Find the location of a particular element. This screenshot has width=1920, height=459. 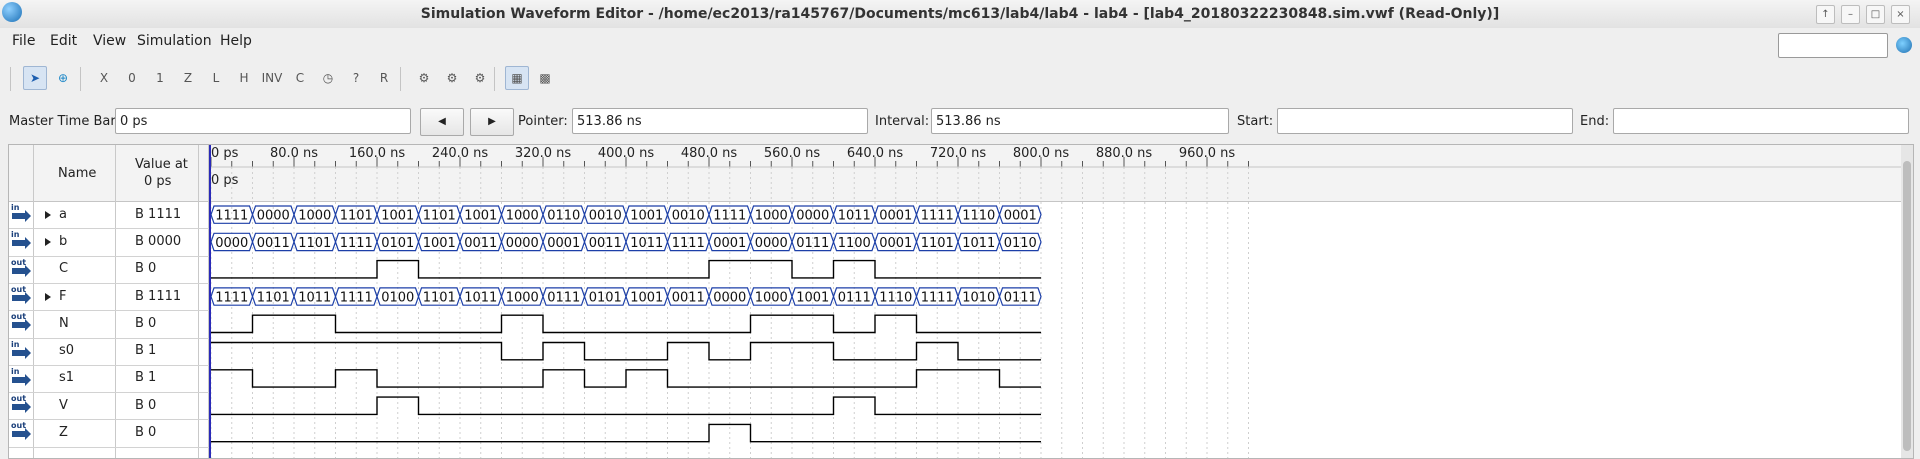

close-button: × is located at coordinates (1900, 14).